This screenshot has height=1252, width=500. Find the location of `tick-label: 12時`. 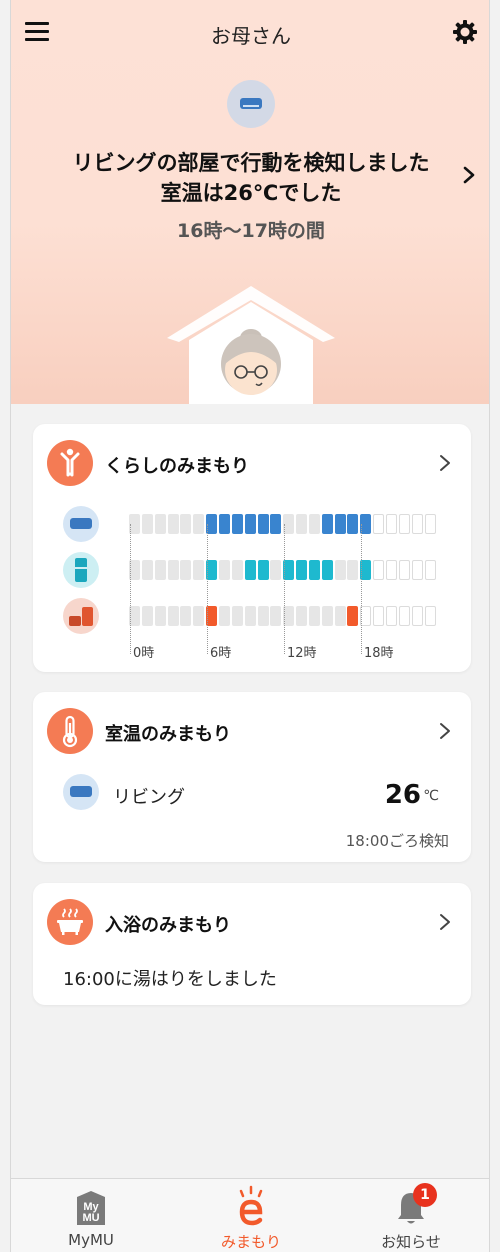

tick-label: 12時 is located at coordinates (302, 653).